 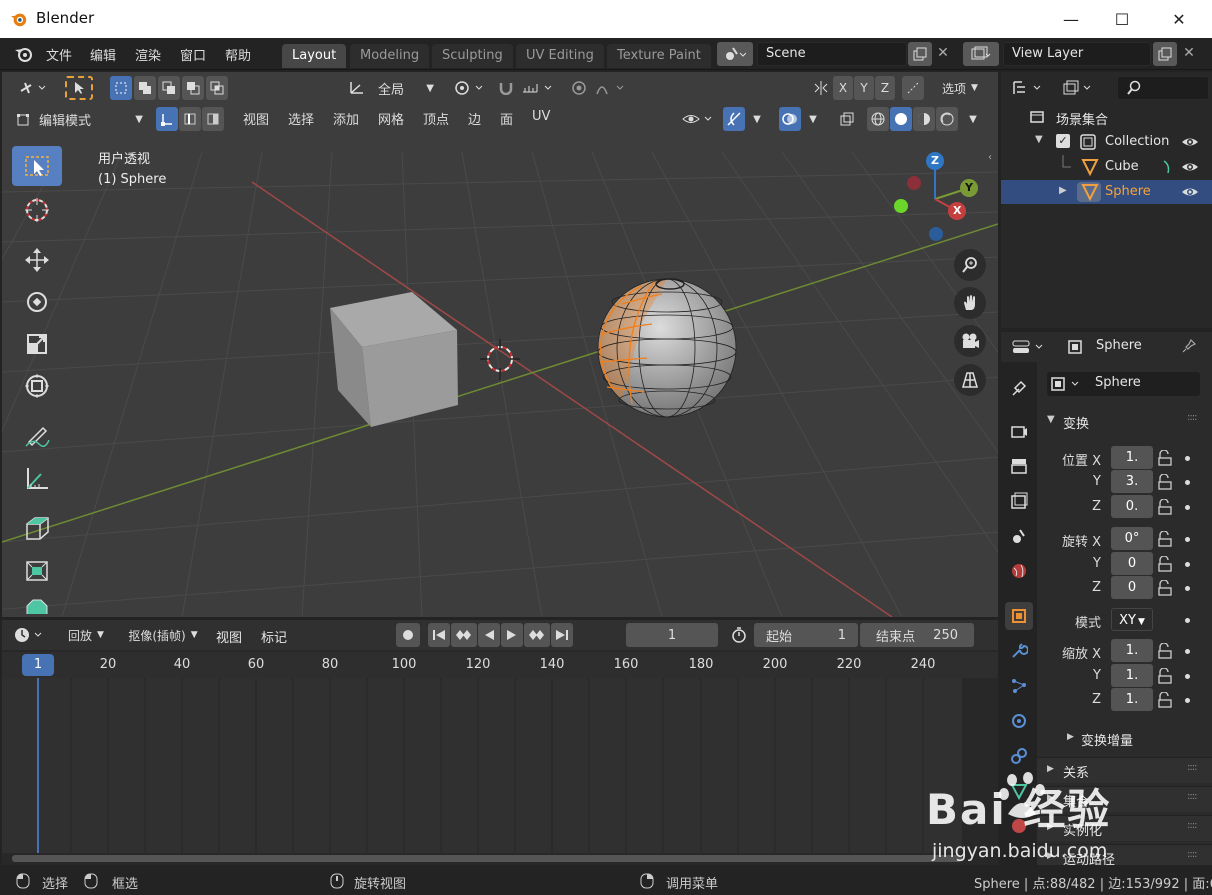 I want to click on rotate-tool, so click(x=37, y=302).